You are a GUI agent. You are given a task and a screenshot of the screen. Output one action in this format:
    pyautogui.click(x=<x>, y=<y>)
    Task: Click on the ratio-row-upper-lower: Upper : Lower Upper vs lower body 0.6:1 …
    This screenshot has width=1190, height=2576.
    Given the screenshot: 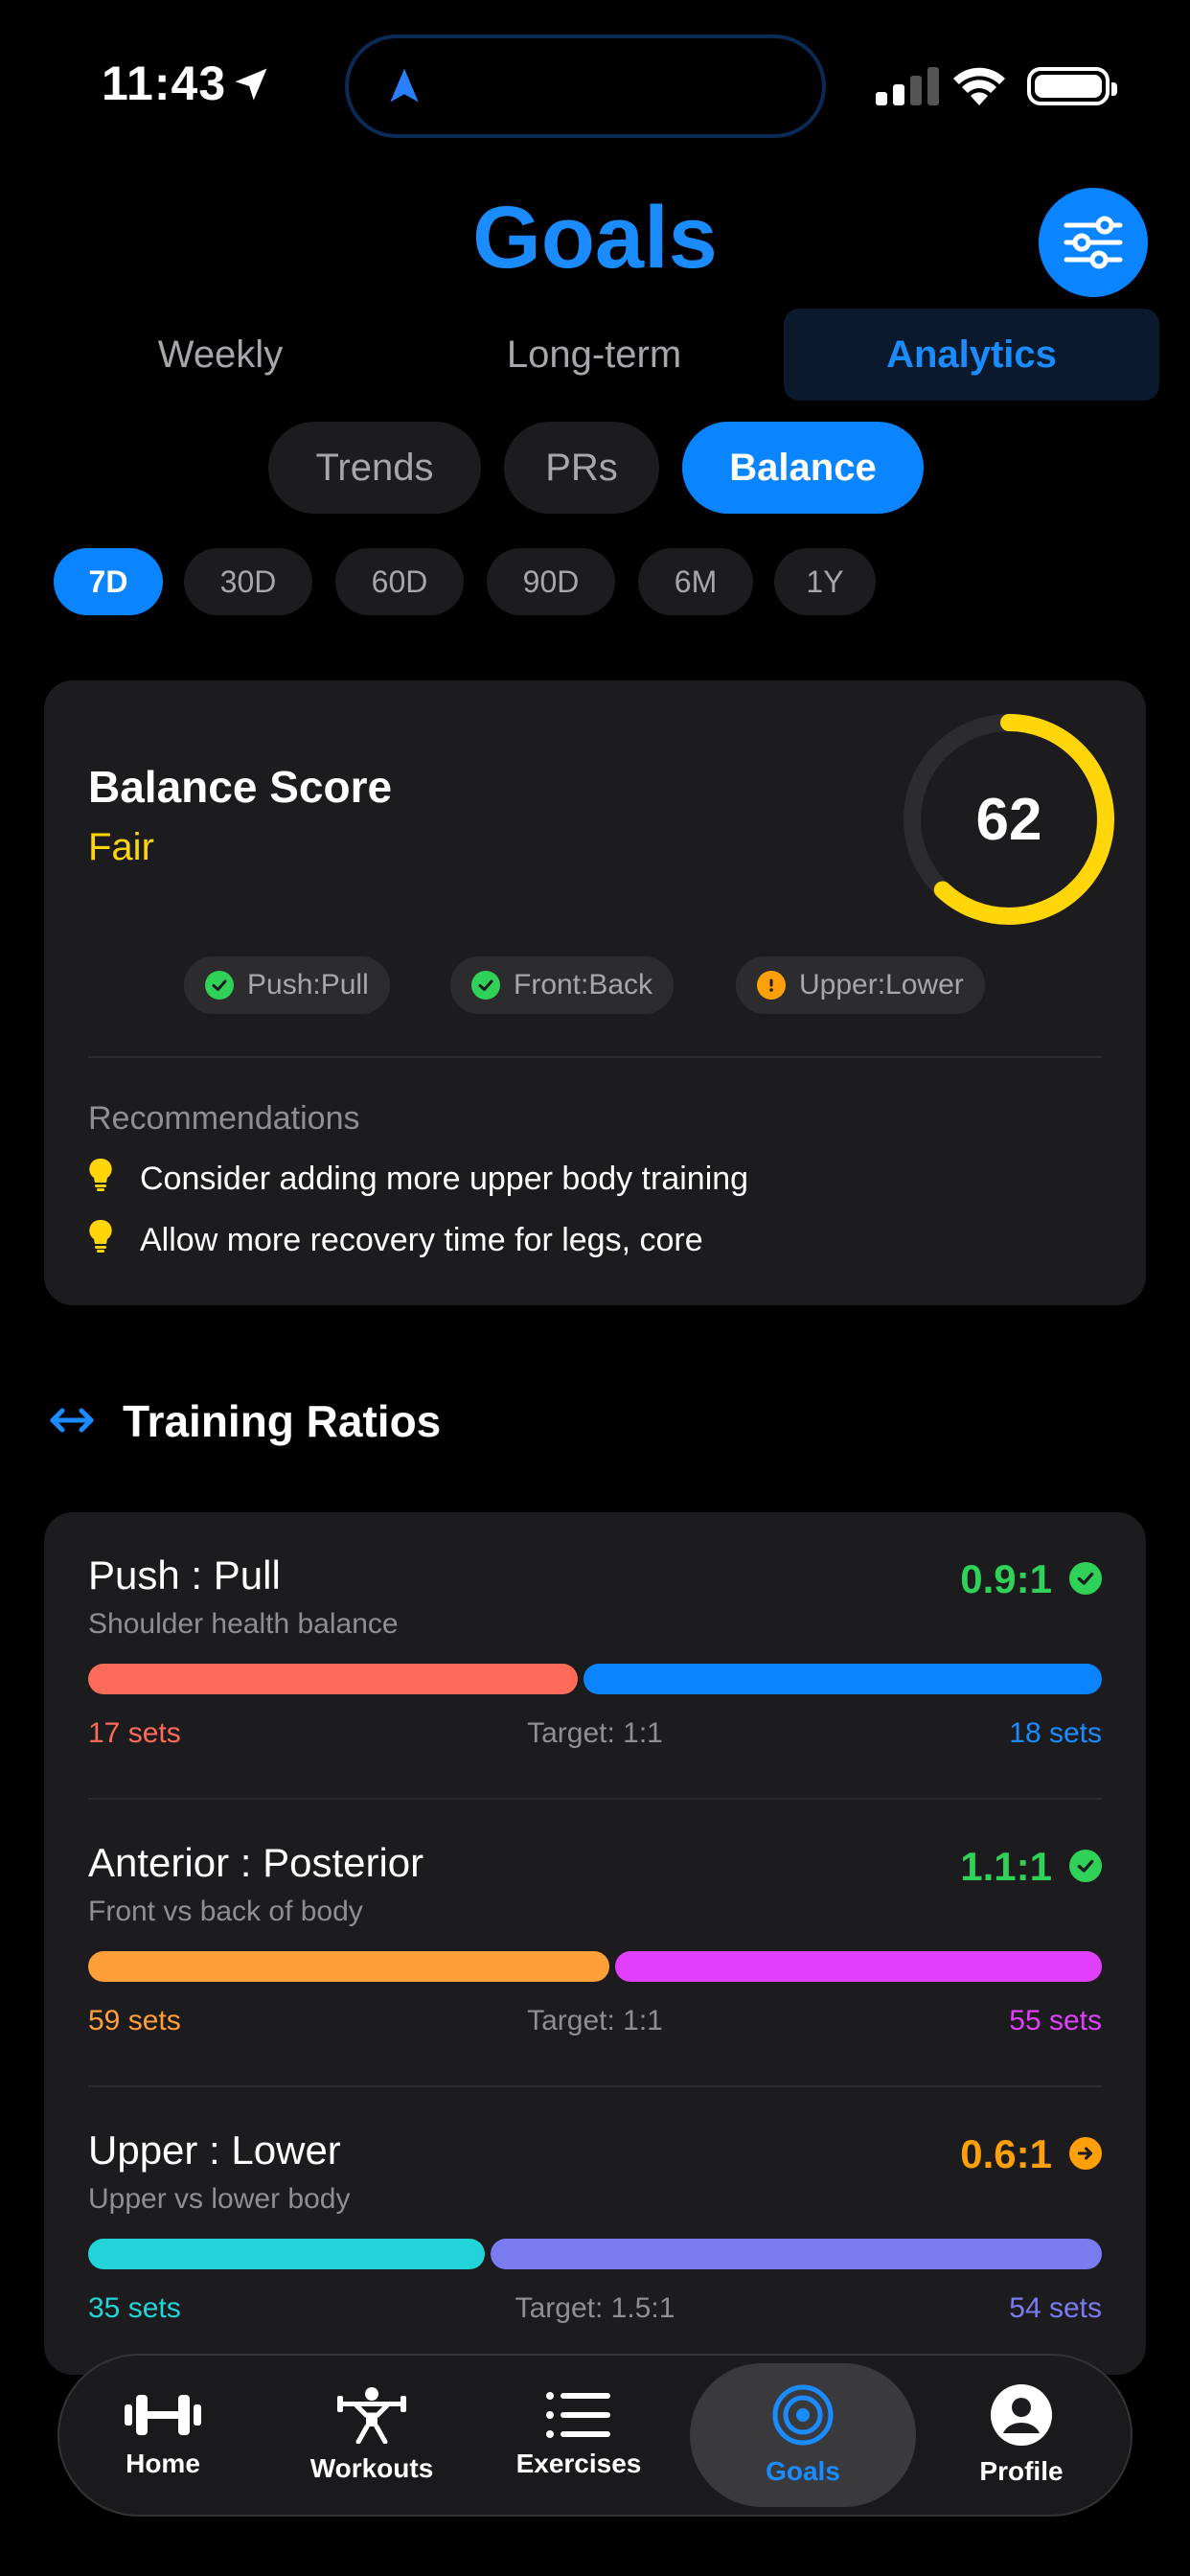 What is the action you would take?
    pyautogui.click(x=595, y=2221)
    